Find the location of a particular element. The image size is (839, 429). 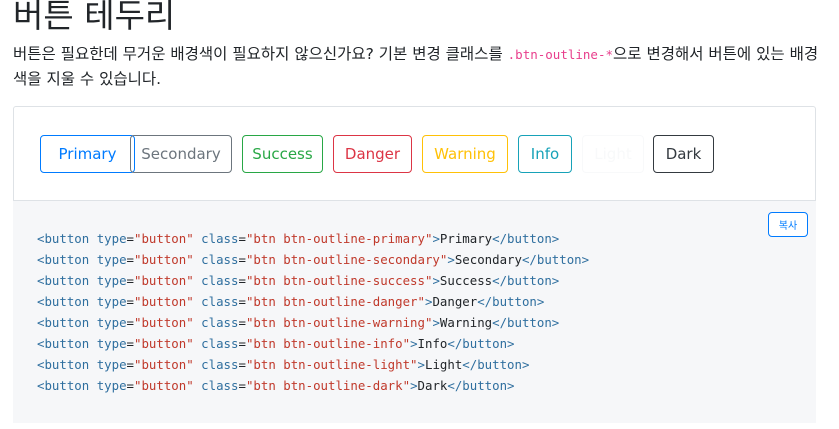

description-text-before: 버튼은 필요한데 무거운 배경색이 필요하지 않으신가요? 기본 변경 클래스를 is located at coordinates (260, 54).